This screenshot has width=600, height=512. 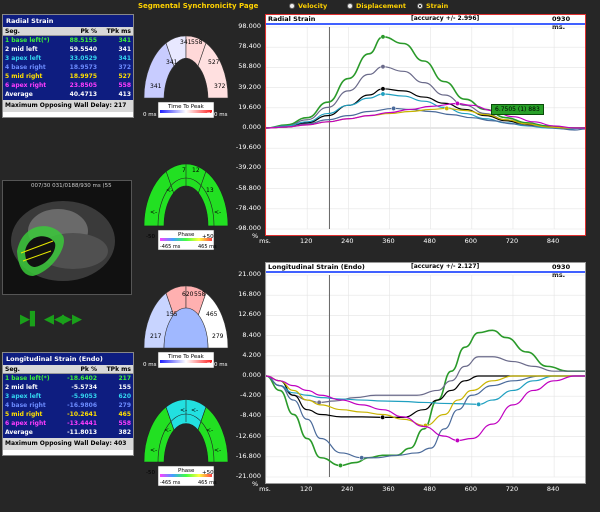 What do you see at coordinates (308, 6) in the screenshot?
I see `mode-velocity-radio: Velocity` at bounding box center [308, 6].